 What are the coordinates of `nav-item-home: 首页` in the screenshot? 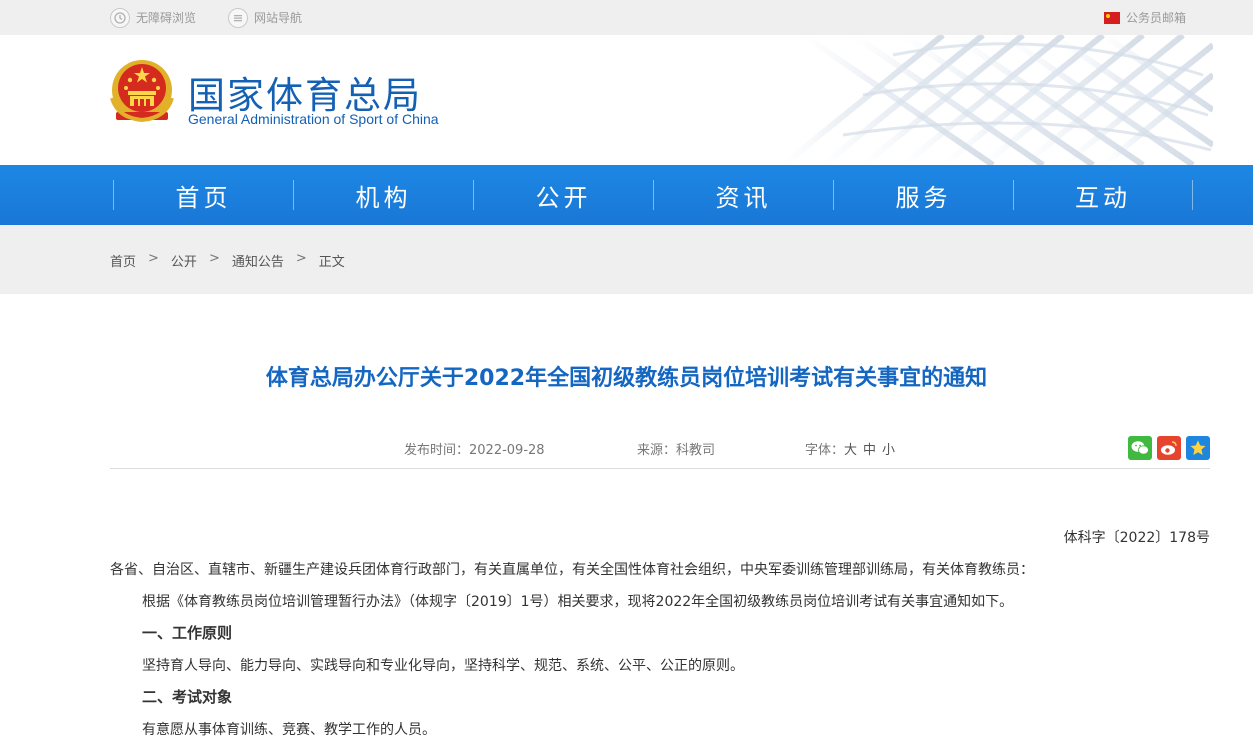 It's located at (203, 196).